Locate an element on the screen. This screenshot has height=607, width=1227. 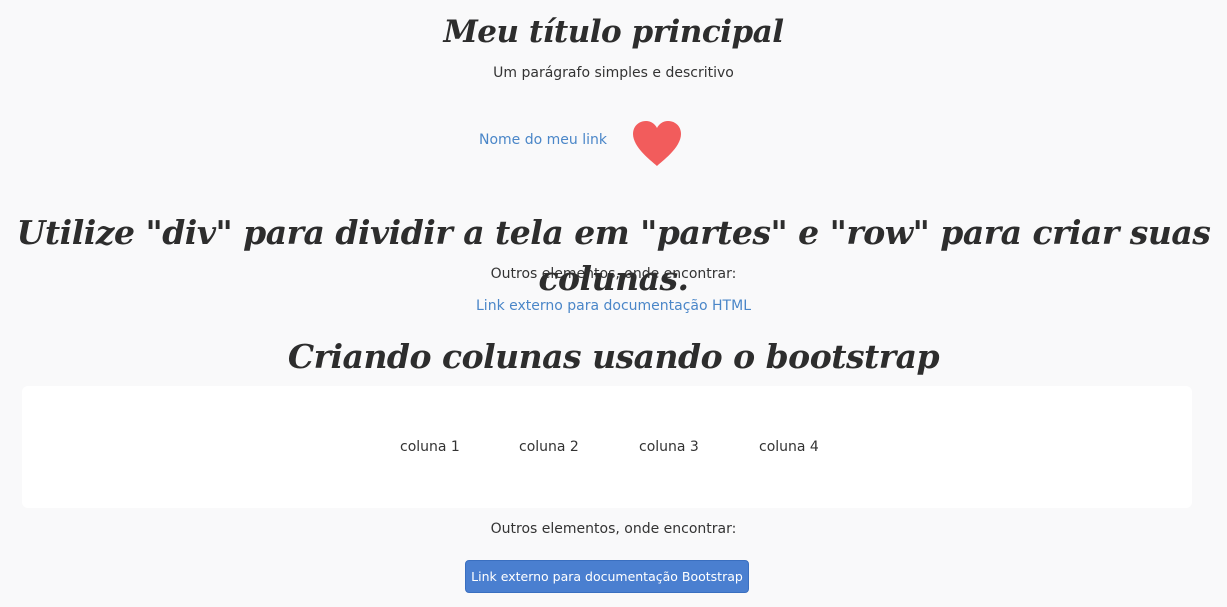
bootstrap-section-title: Criando colunas usando o bootstrap is located at coordinates (613, 356).